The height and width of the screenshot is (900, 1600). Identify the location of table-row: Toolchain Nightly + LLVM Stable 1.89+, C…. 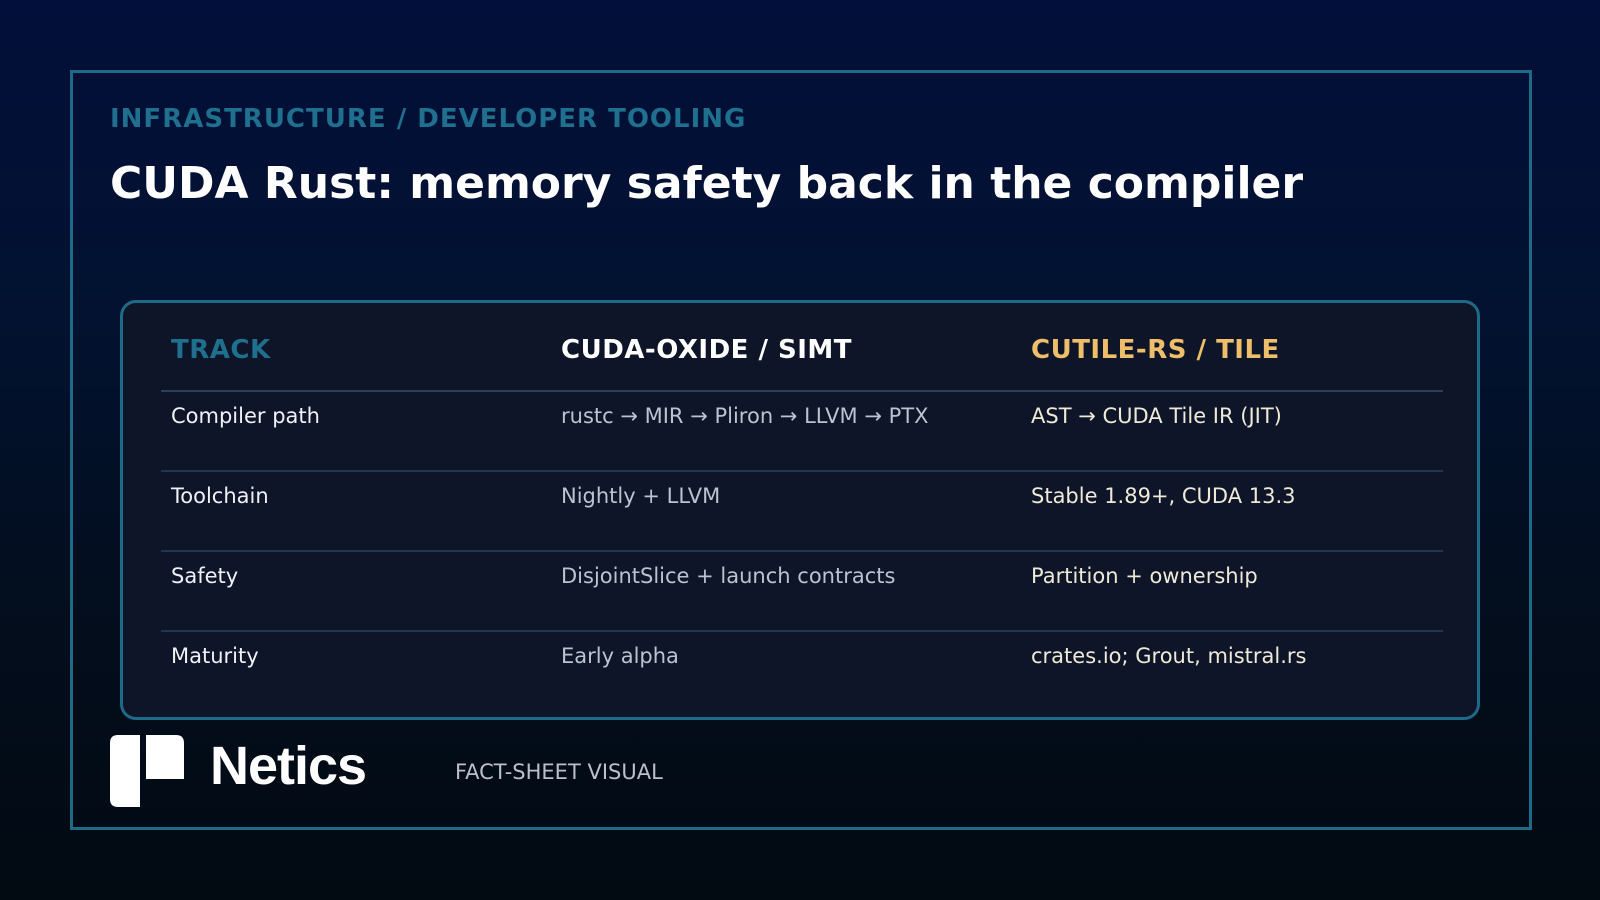
(802, 511).